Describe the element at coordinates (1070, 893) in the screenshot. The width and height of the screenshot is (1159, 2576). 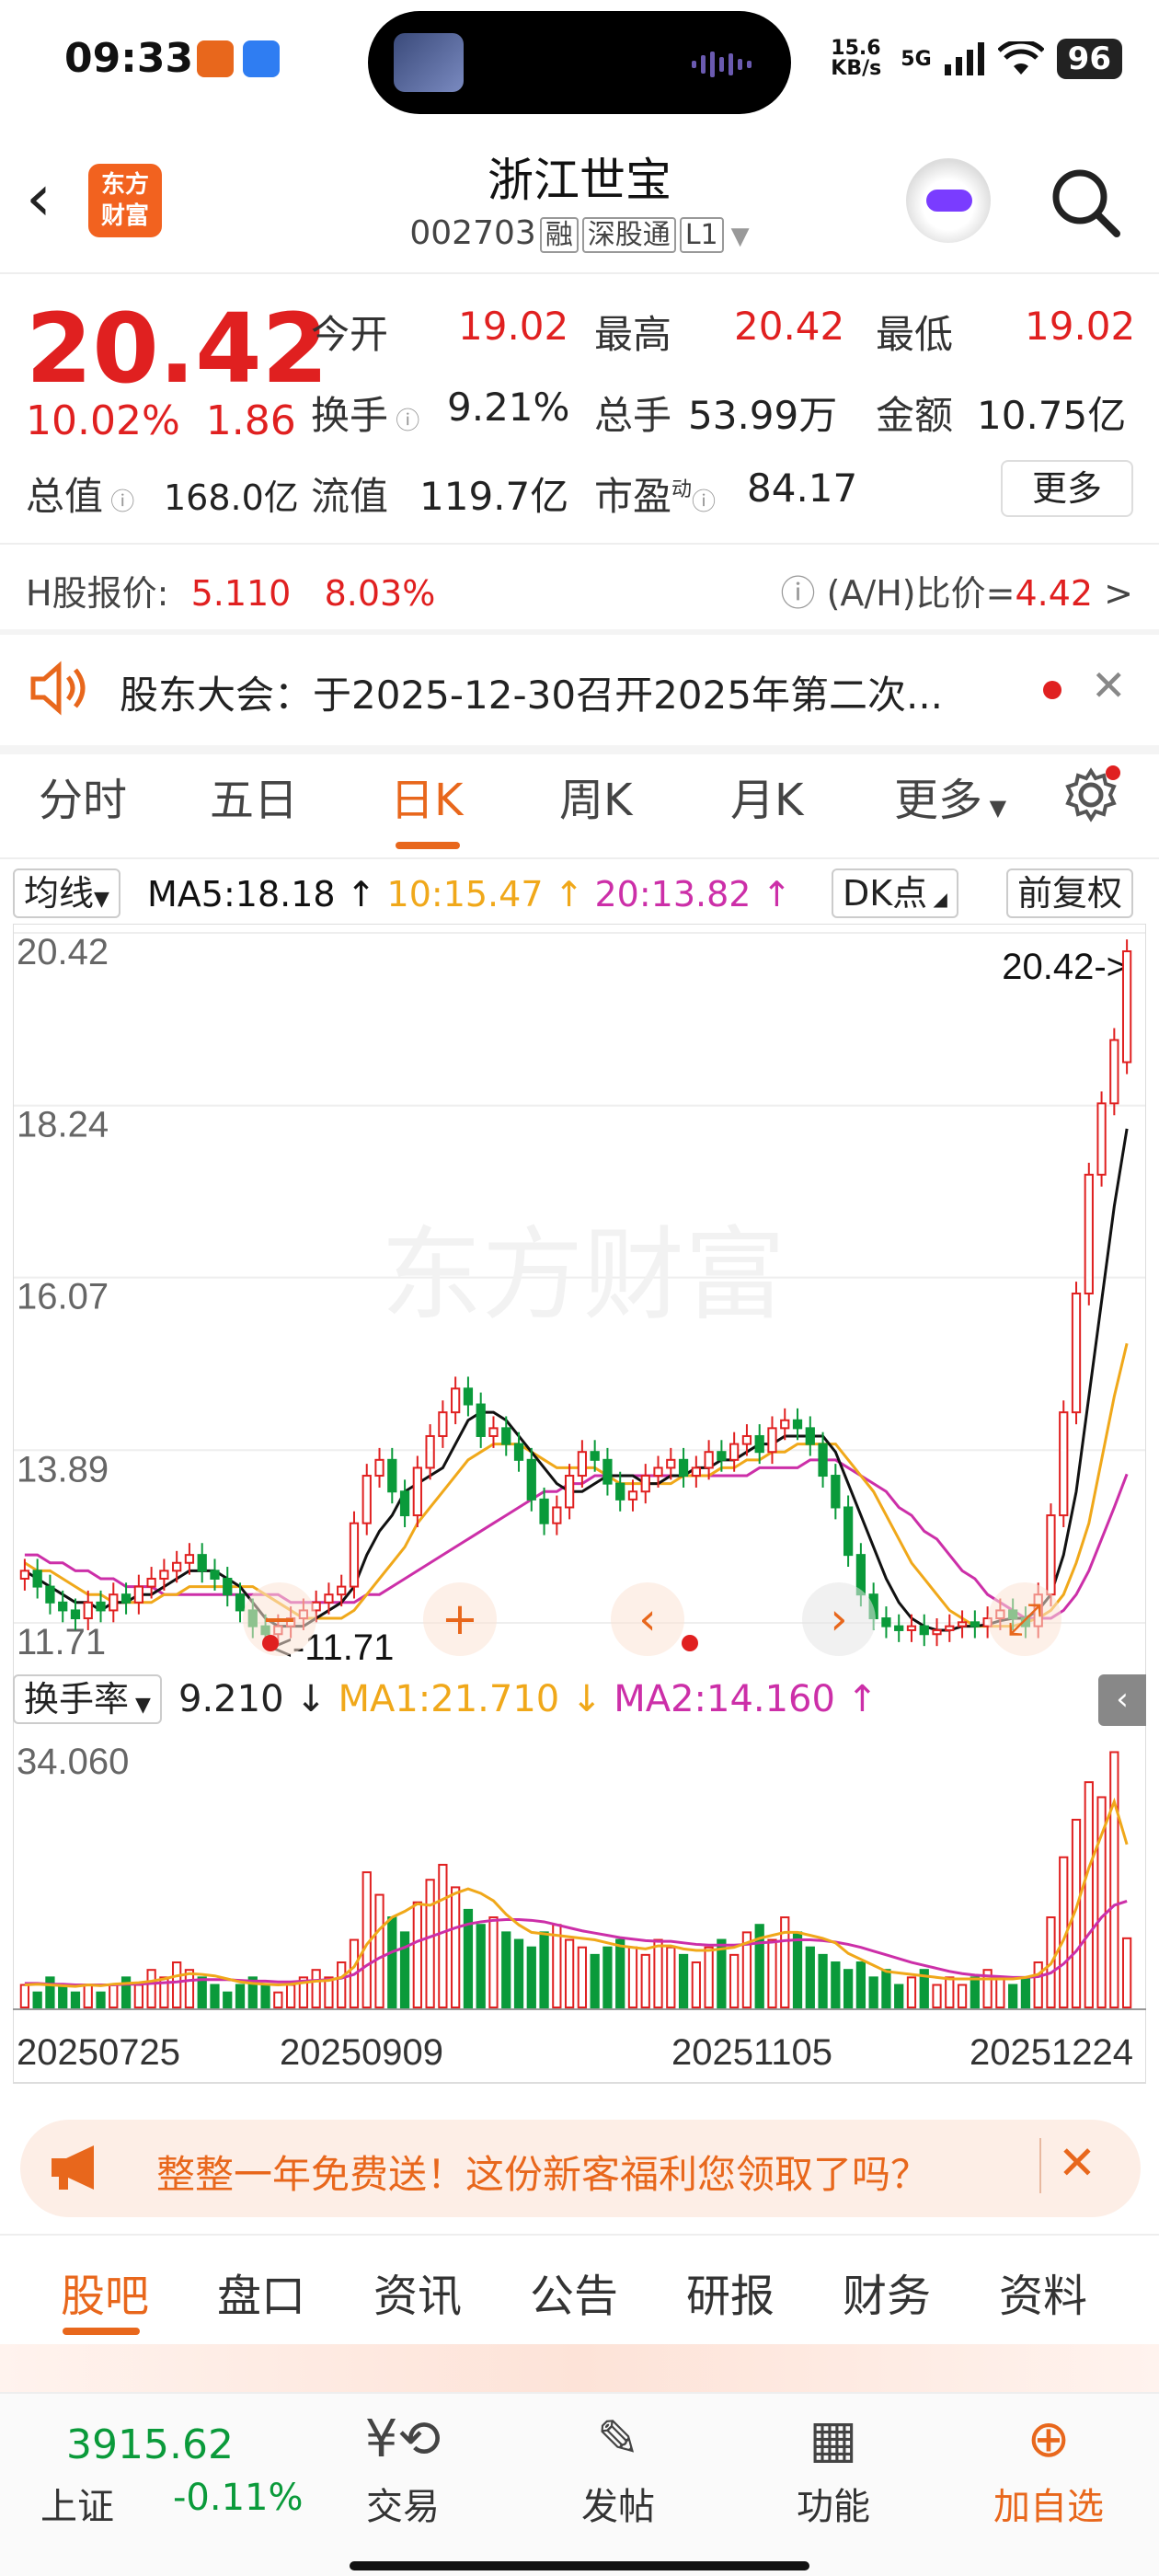
I see `adjust-select: 前复权` at that location.